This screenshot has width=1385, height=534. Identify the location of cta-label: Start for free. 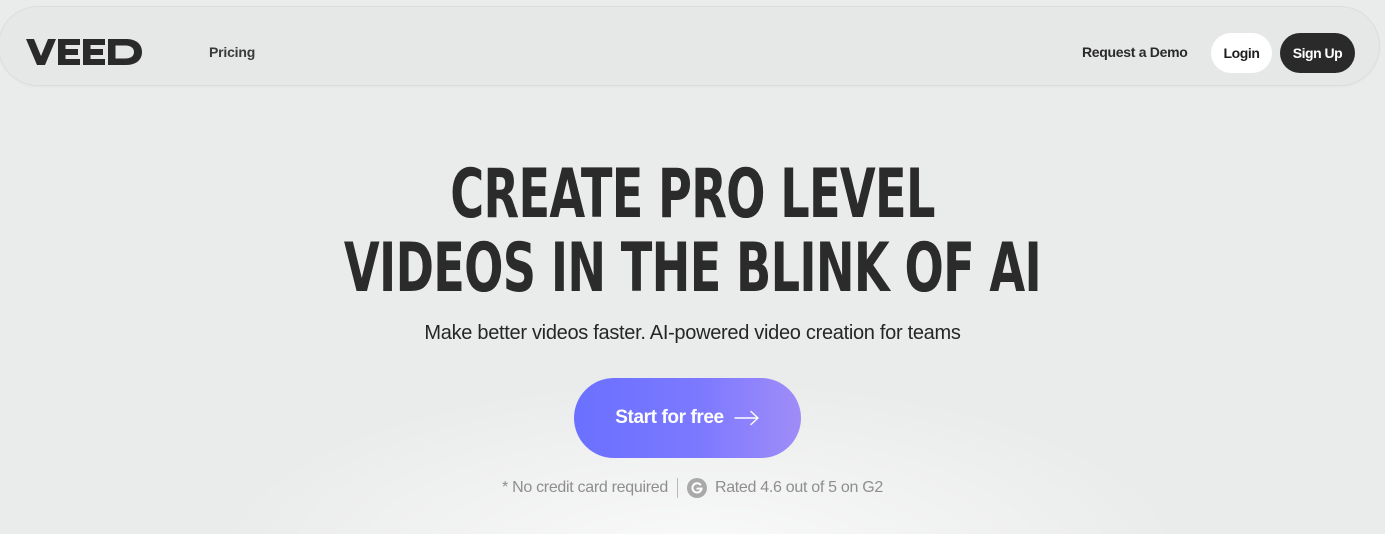
(669, 417).